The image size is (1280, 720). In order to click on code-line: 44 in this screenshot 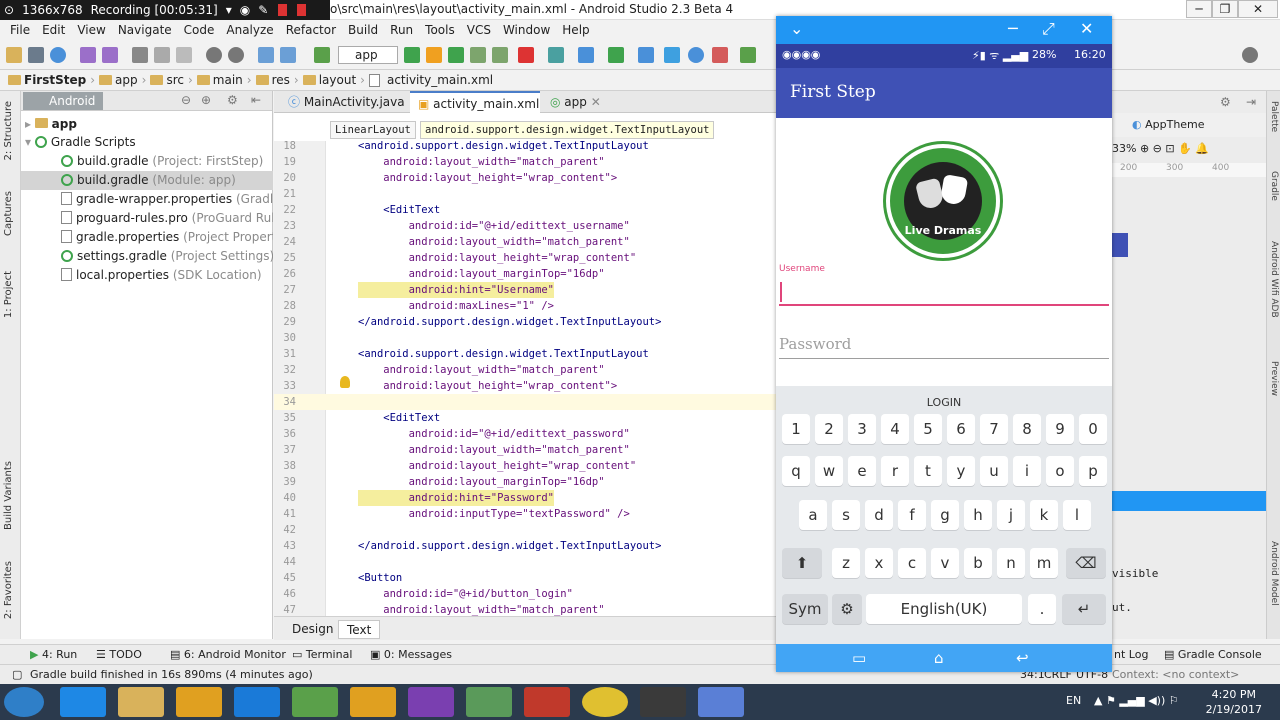, I will do `click(525, 562)`.